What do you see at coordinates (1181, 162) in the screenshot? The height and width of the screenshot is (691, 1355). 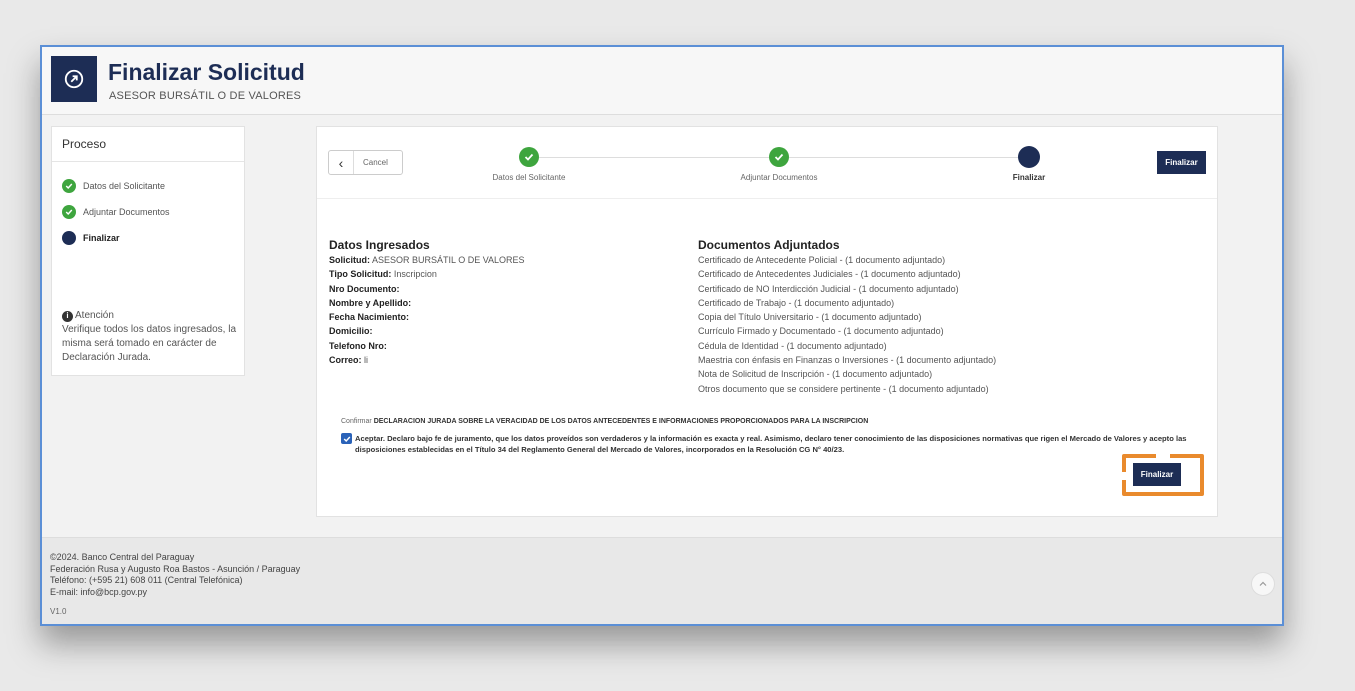 I see `finalize-button-top: Finalizar` at bounding box center [1181, 162].